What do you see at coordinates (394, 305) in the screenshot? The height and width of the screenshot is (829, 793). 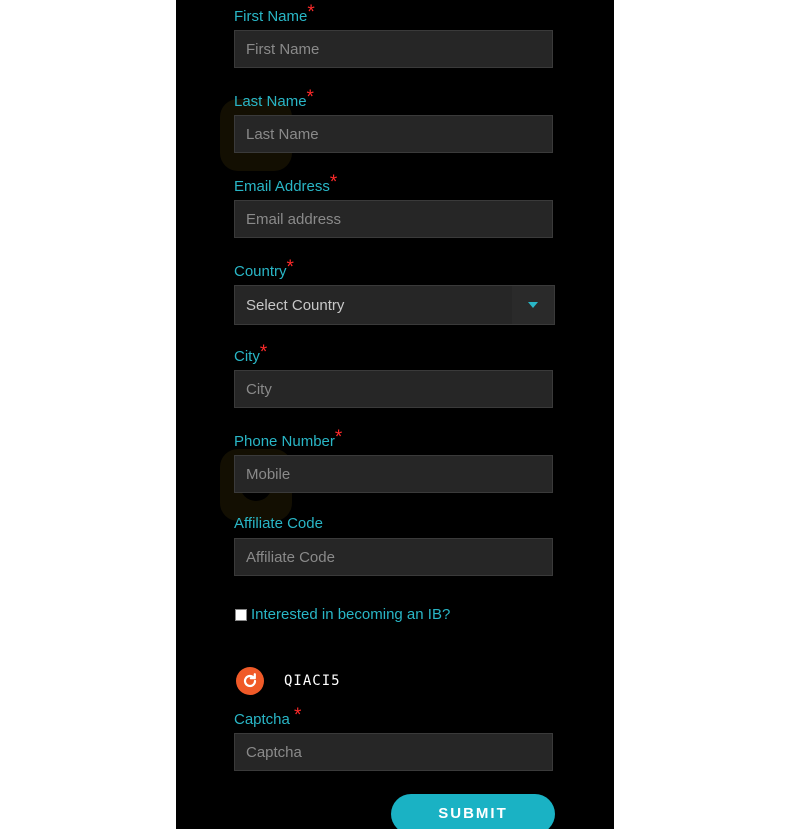 I see `country-select: Select Country` at bounding box center [394, 305].